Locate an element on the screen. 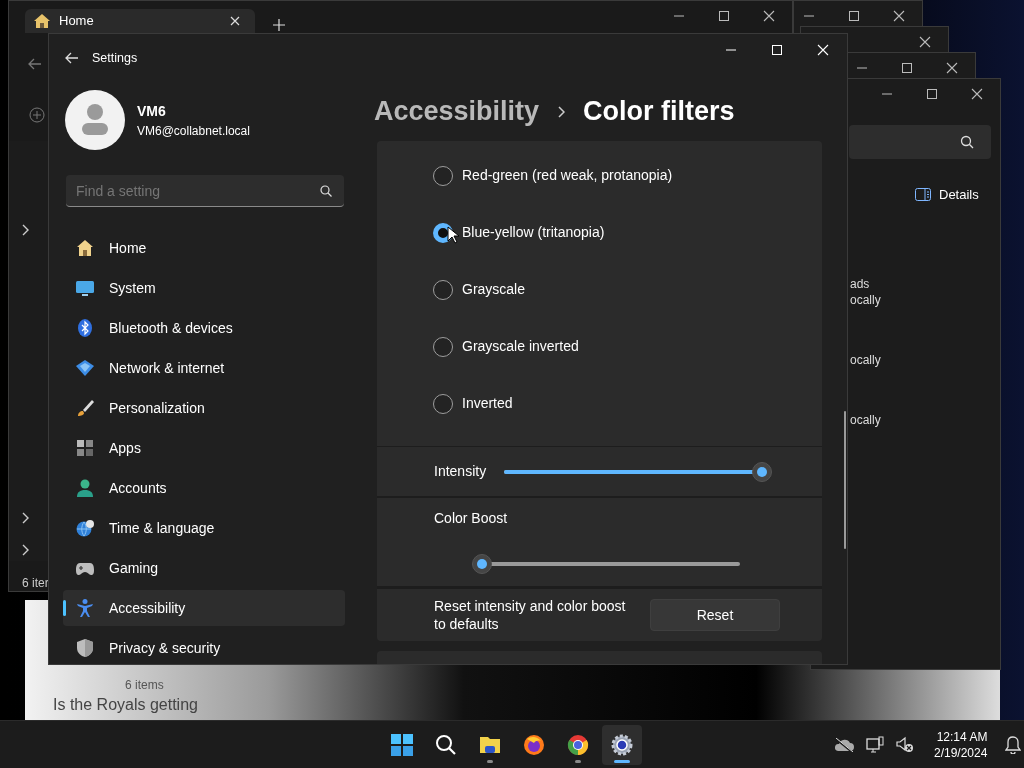  add-circle-icon is located at coordinates (37, 115).